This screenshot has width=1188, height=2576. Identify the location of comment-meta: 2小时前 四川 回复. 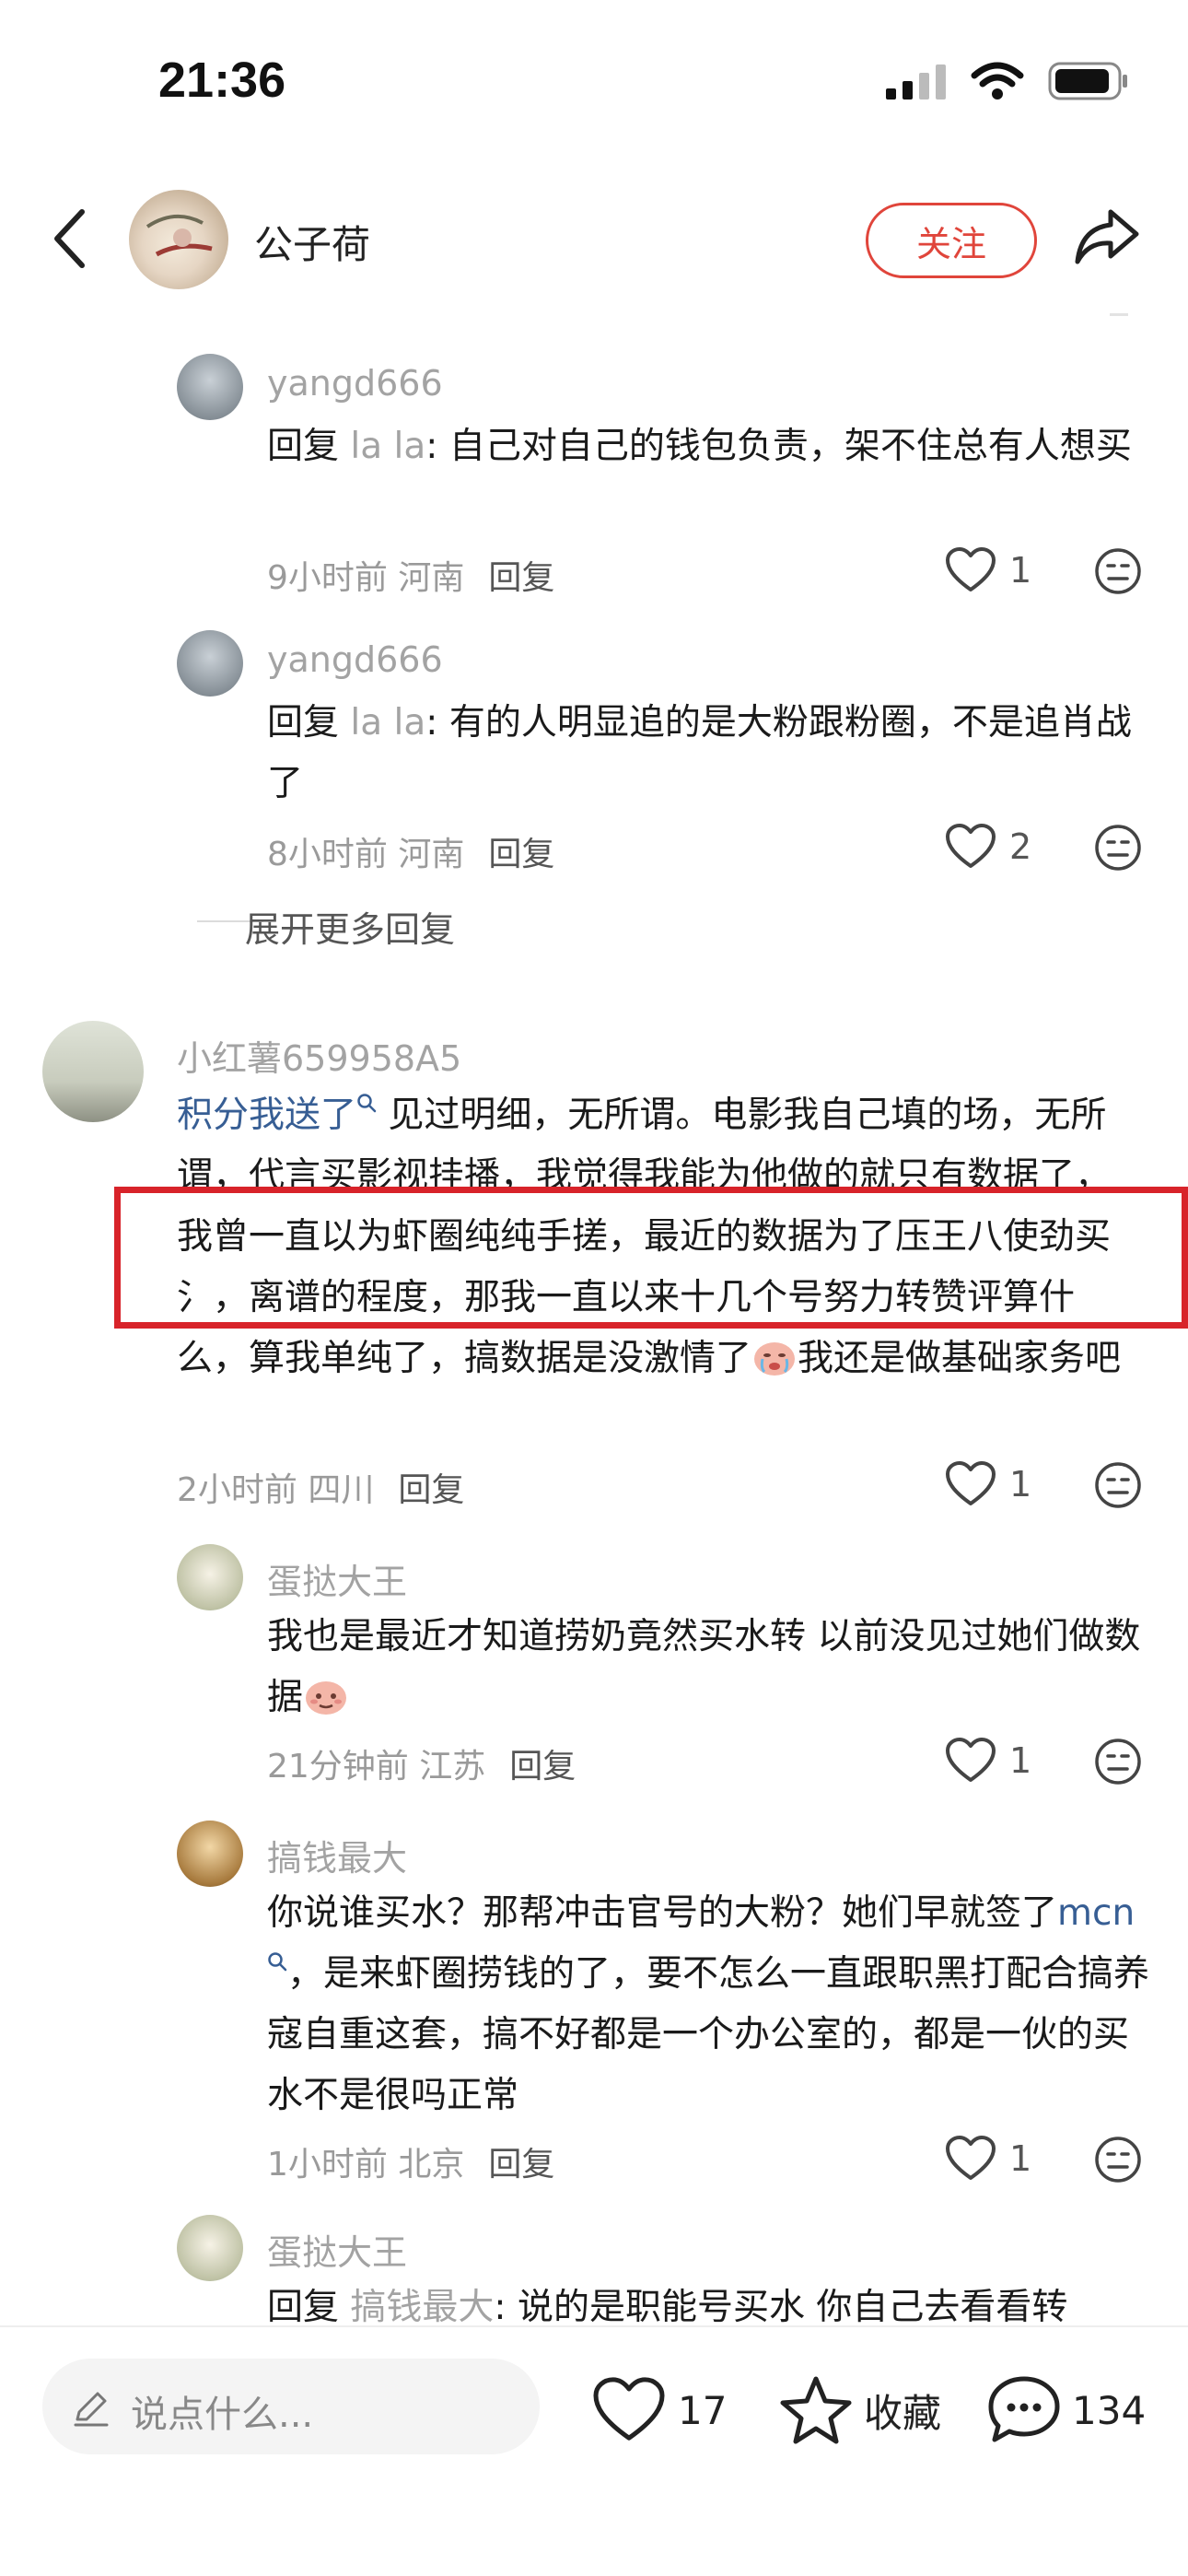
(321, 1490).